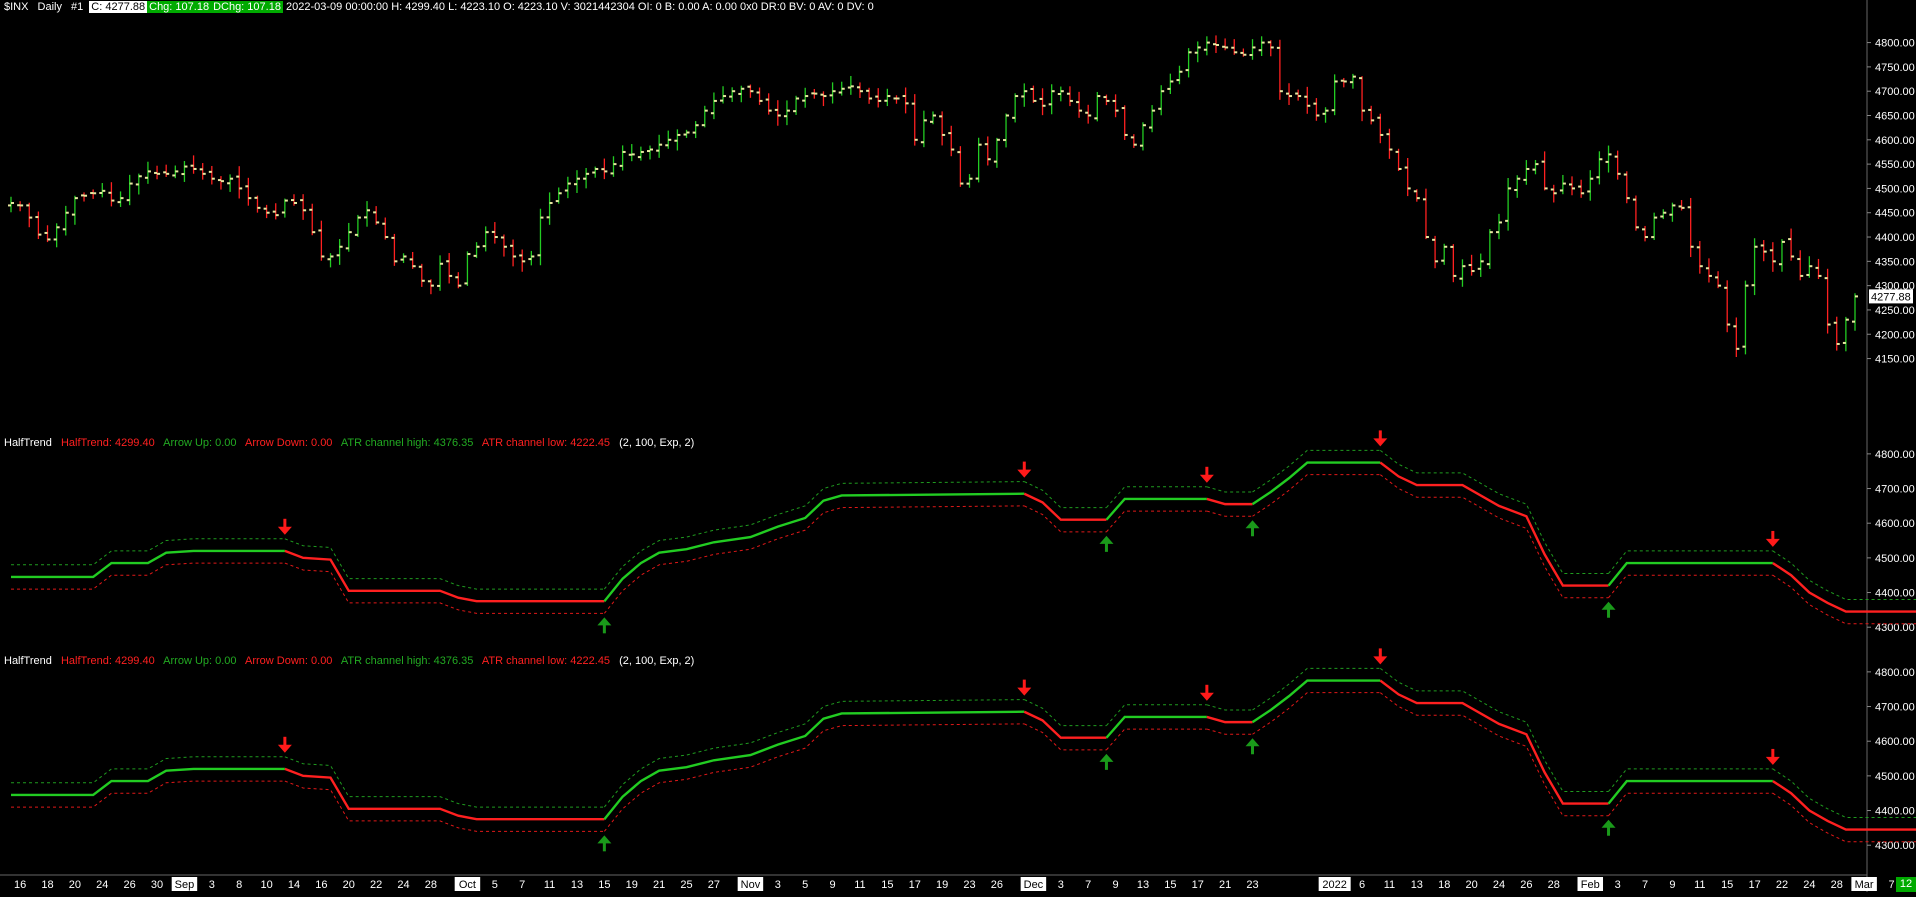 The width and height of the screenshot is (1916, 897). Describe the element at coordinates (1895, 189) in the screenshot. I see `price-tick-label: 4500.00` at that location.